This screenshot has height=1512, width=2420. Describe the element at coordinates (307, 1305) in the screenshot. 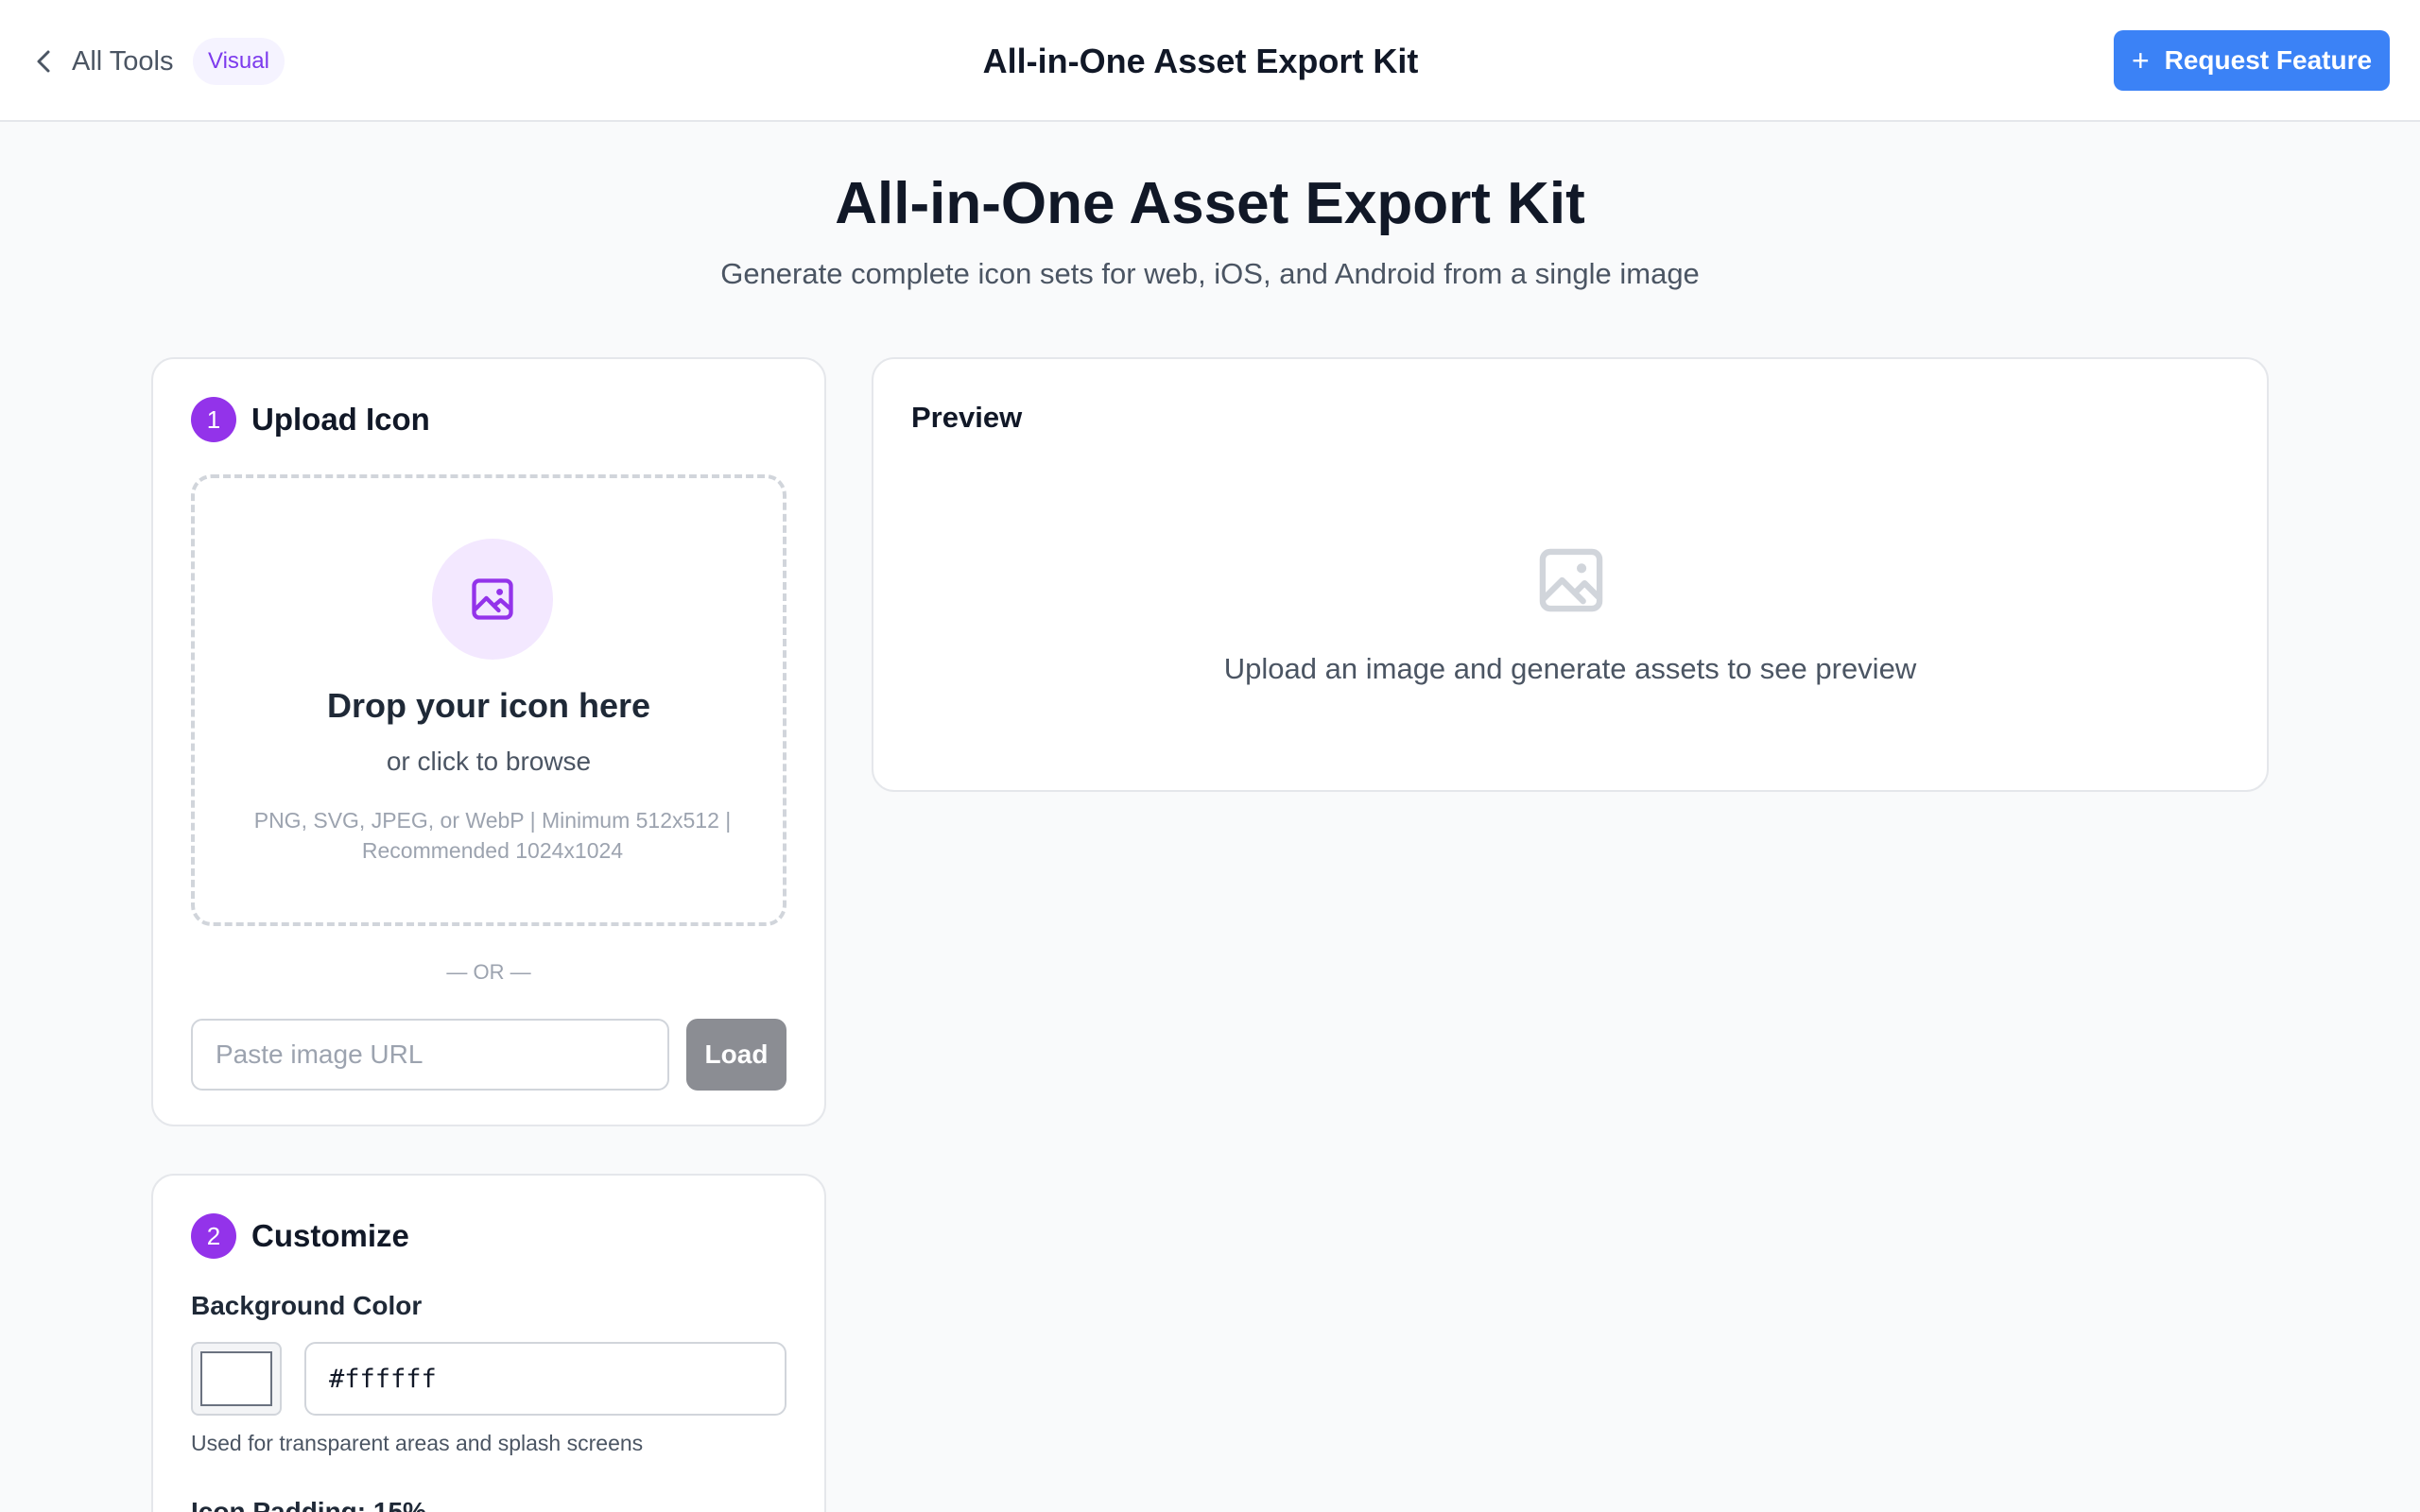

I see `background-color-label: Background Color` at that location.